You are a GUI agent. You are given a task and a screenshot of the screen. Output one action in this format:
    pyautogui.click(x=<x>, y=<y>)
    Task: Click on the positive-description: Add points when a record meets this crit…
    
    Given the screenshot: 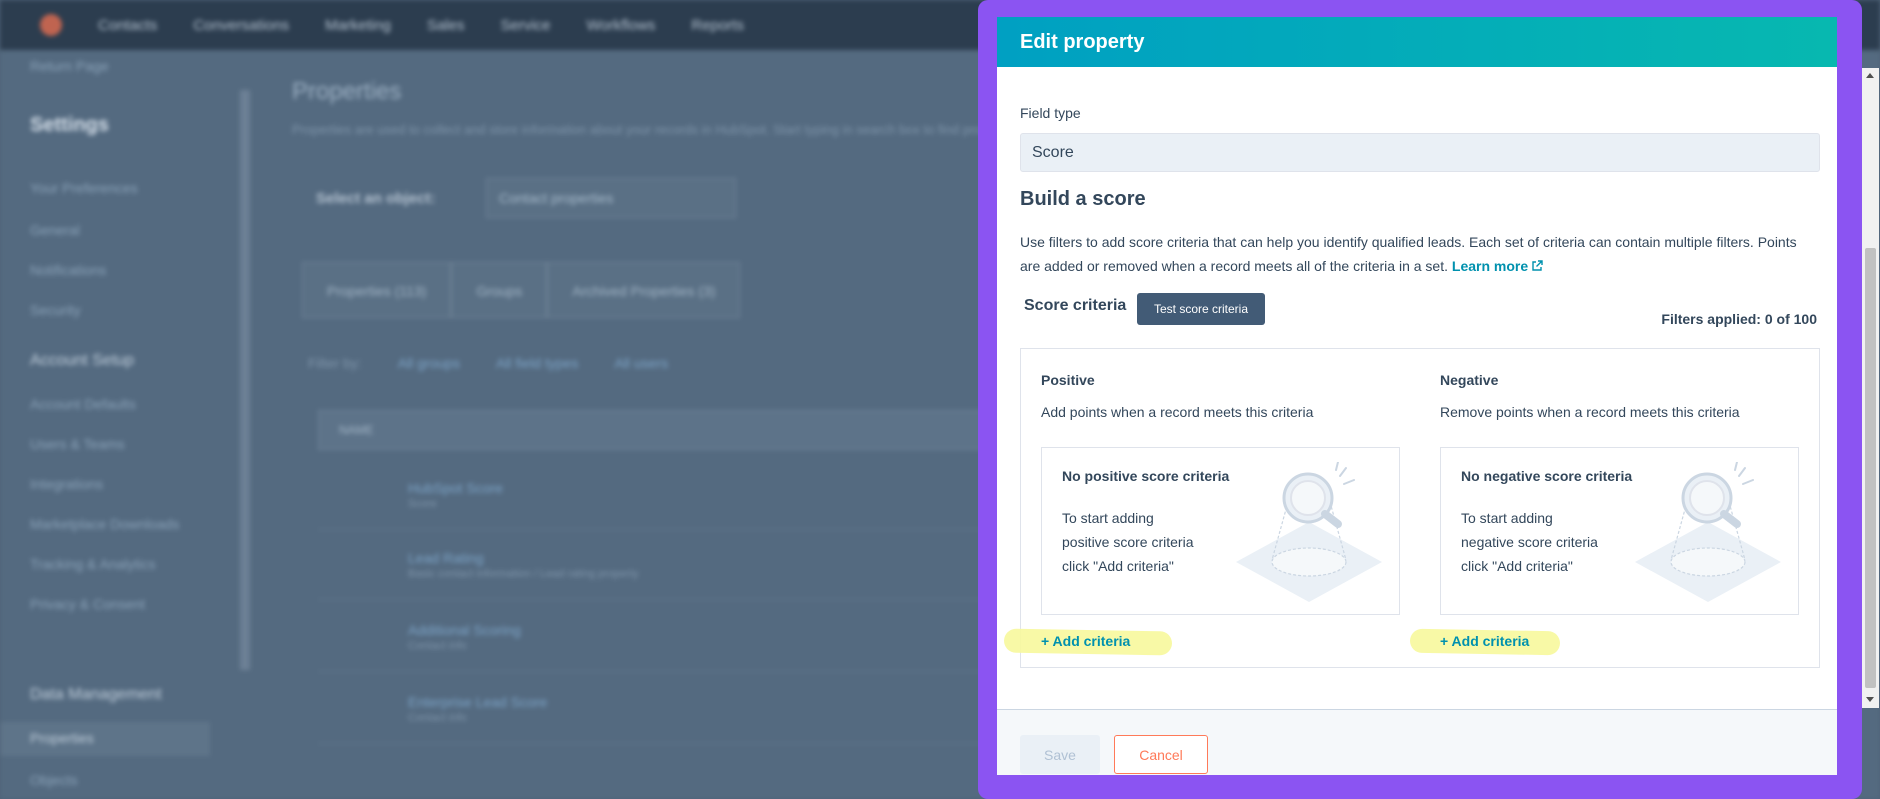 What is the action you would take?
    pyautogui.click(x=1177, y=412)
    